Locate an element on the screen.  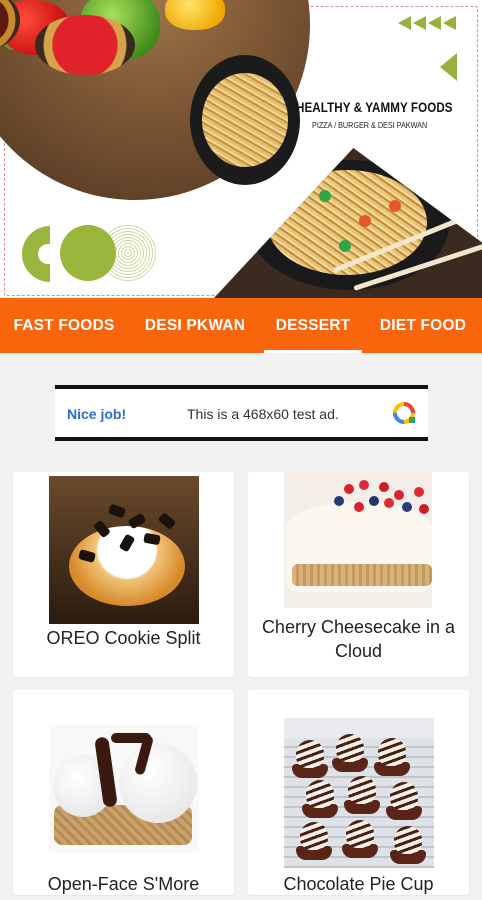
tab-fast-foods: FAST FOODS is located at coordinates (64, 325).